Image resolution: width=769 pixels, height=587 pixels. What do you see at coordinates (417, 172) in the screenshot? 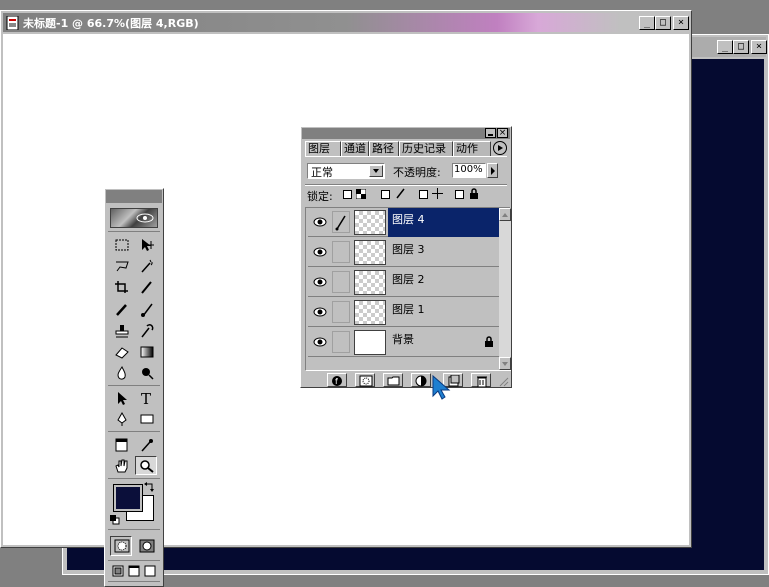
I see `opacity-label: 不透明度:` at bounding box center [417, 172].